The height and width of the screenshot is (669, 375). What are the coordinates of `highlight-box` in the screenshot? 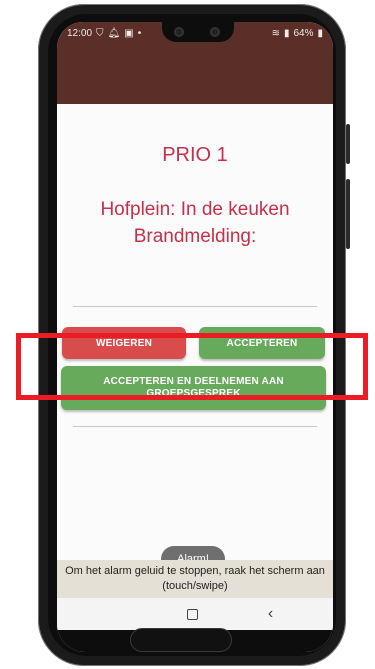 It's located at (192, 366).